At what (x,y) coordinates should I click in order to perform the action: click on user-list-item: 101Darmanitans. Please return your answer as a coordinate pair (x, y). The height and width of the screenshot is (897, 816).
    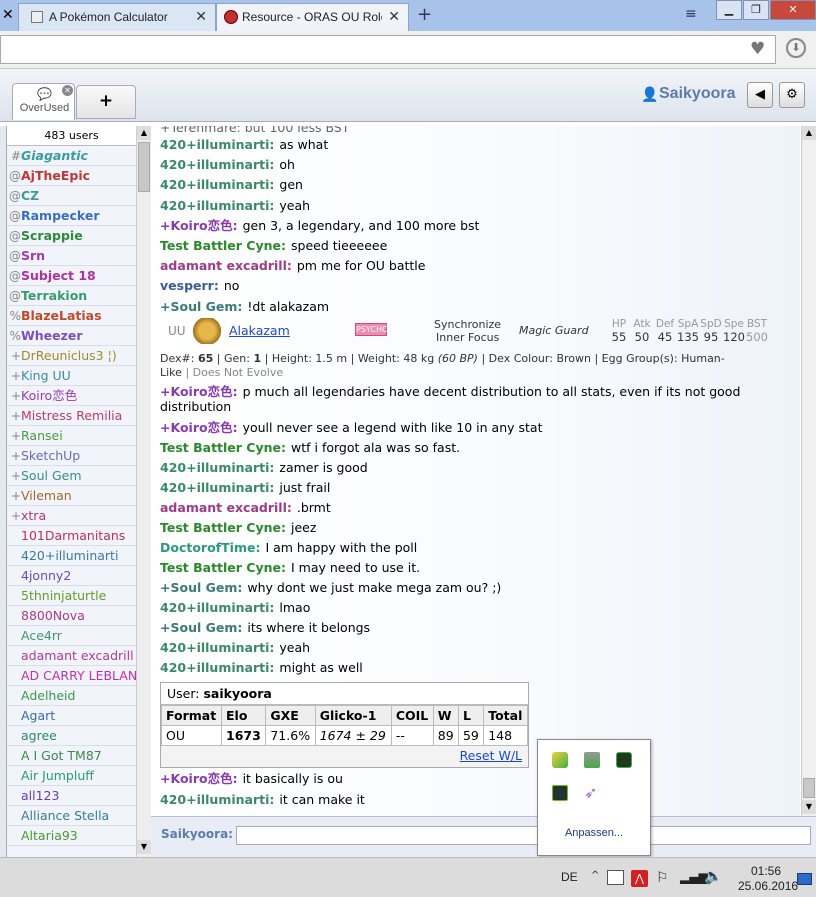
    Looking at the image, I should click on (71, 536).